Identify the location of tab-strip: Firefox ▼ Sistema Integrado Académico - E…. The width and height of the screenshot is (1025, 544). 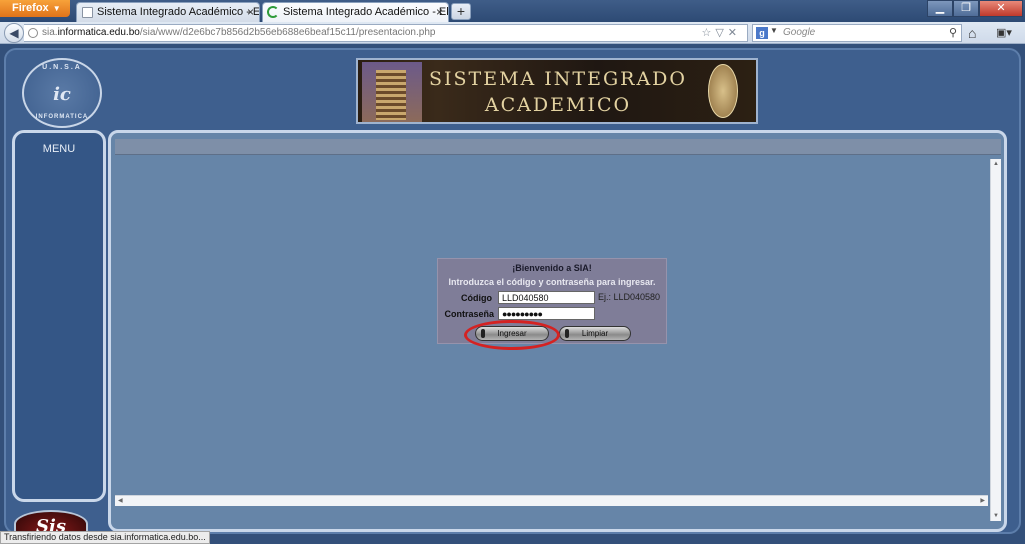
(512, 11).